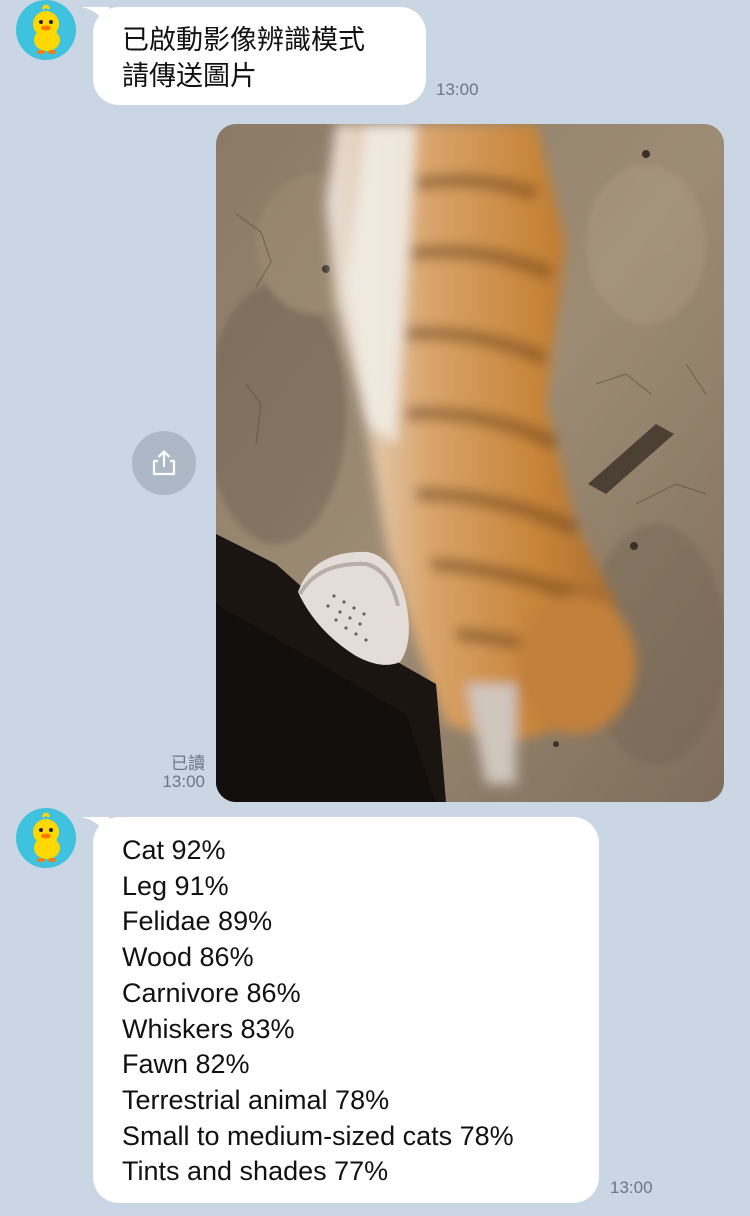 The height and width of the screenshot is (1216, 750). What do you see at coordinates (189, 76) in the screenshot?
I see `message-line: 請傳送圖片` at bounding box center [189, 76].